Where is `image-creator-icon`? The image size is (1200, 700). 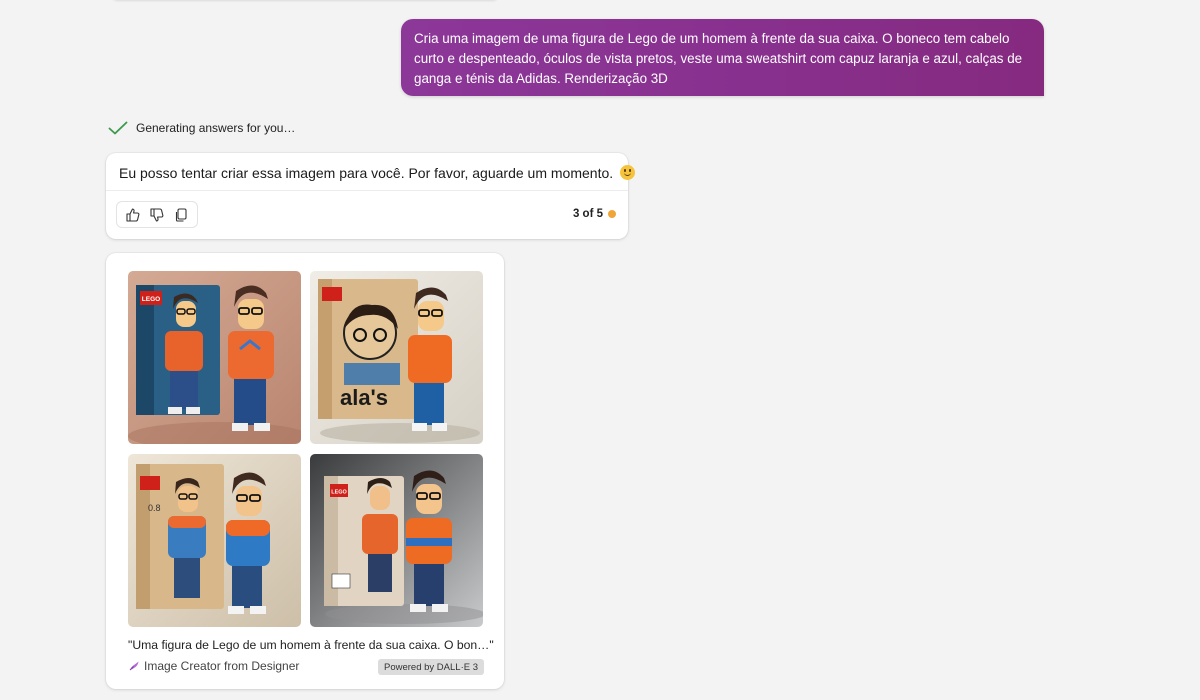
image-creator-icon is located at coordinates (134, 666).